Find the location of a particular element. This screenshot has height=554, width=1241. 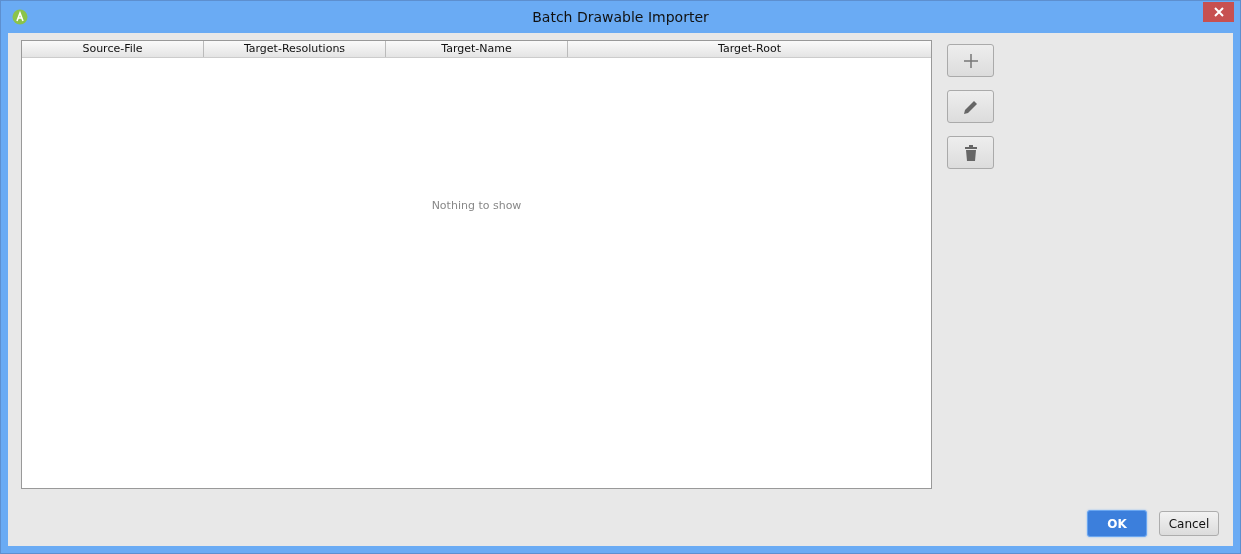

cancel-button: Cancel is located at coordinates (1189, 523).